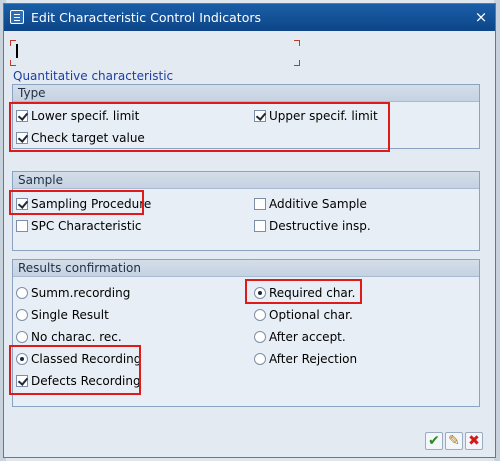 This screenshot has height=461, width=500. What do you see at coordinates (22, 226) in the screenshot?
I see `spc-characteristic-box` at bounding box center [22, 226].